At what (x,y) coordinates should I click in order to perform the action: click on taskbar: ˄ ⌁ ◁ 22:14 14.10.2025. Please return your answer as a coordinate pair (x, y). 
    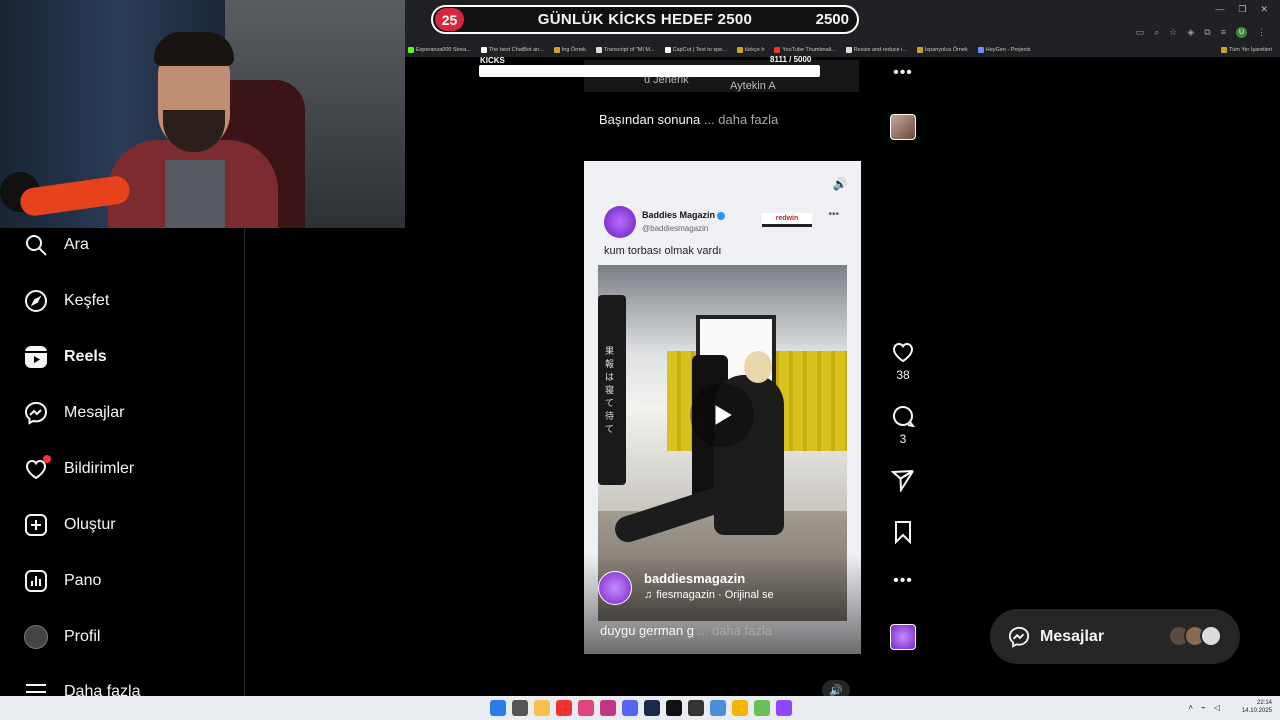
    Looking at the image, I should click on (640, 708).